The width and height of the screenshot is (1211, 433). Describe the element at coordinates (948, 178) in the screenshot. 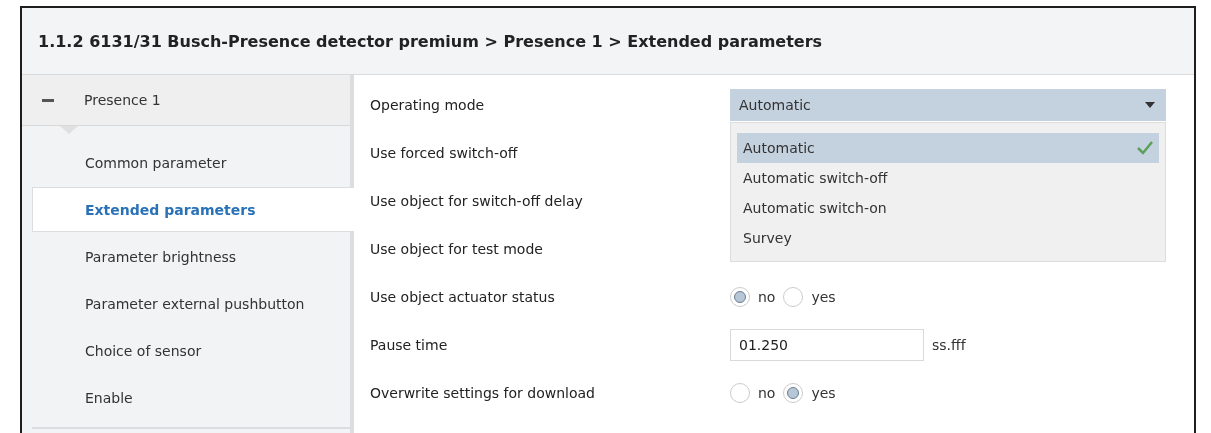

I see `dropdown-option: Automatic switch-off` at that location.